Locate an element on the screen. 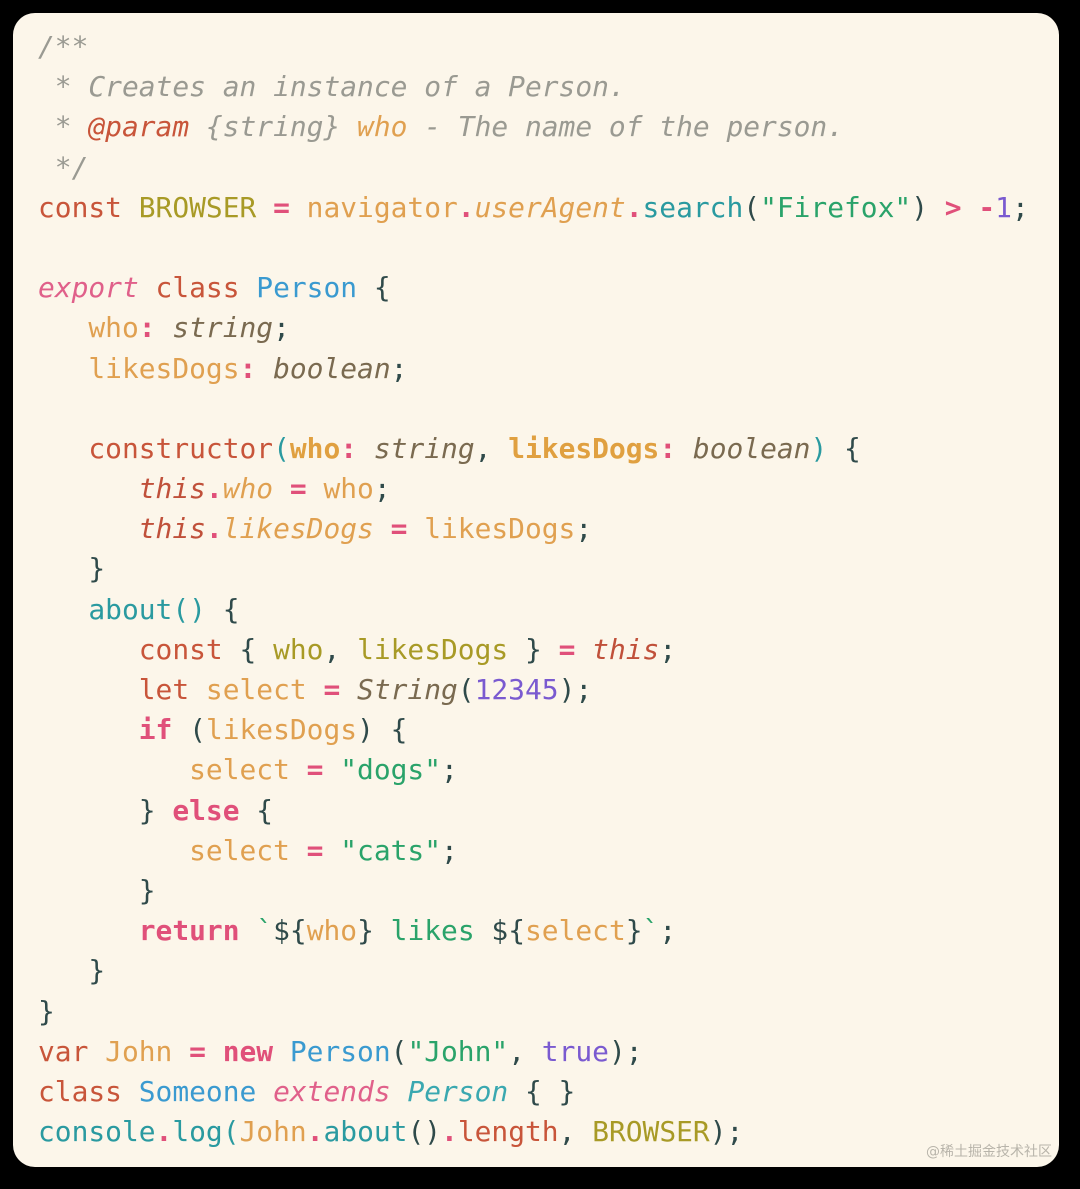 This screenshot has width=1080, height=1189. code-line: /** is located at coordinates (548, 47).